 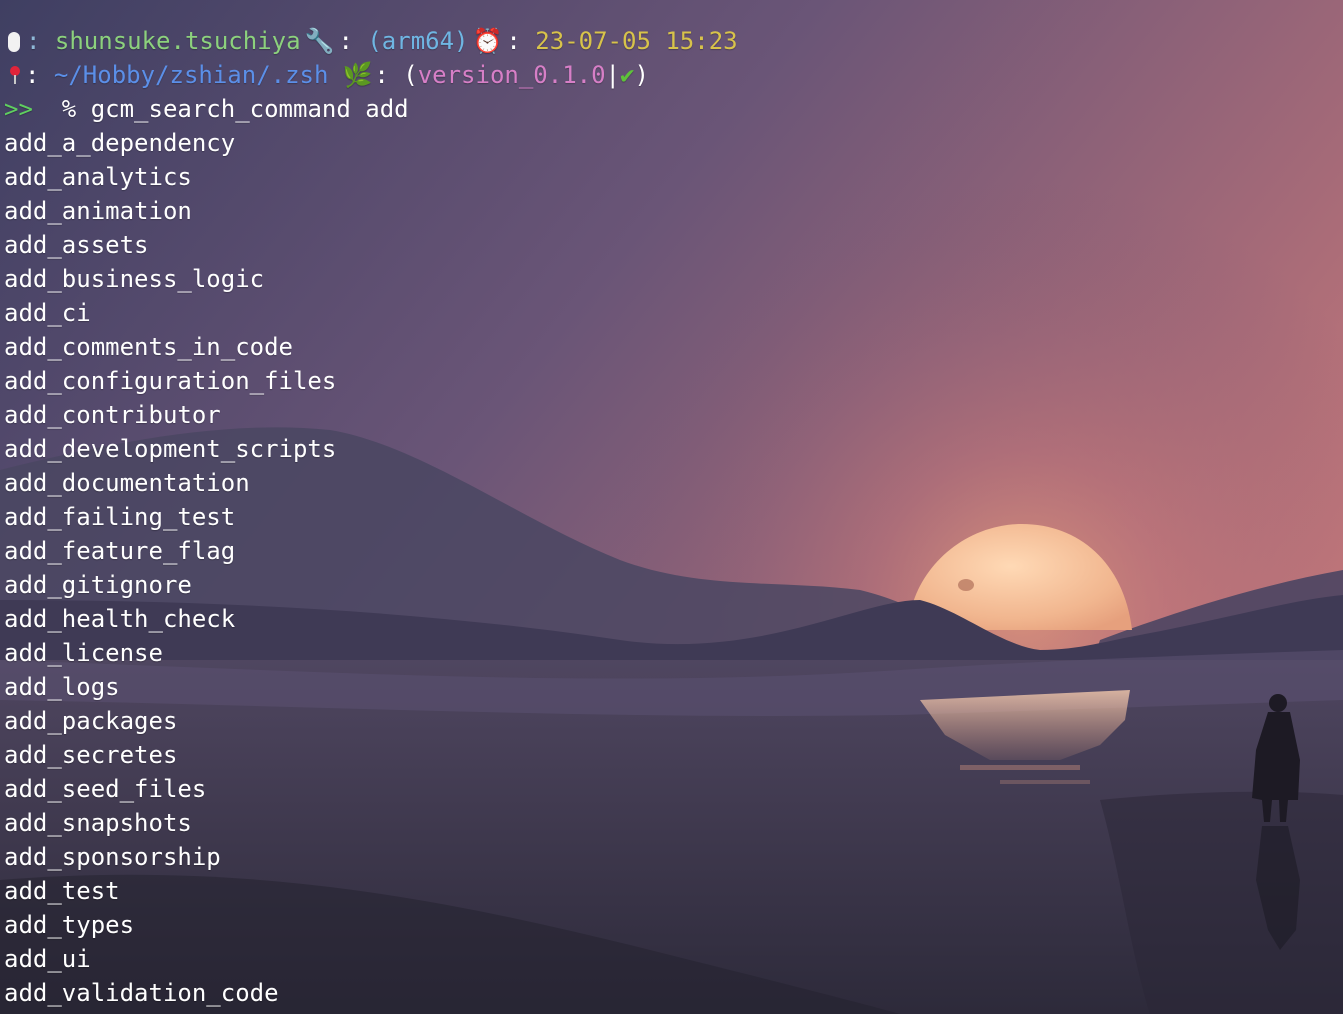 I want to click on datetime: 23-07-05 15:23, so click(x=636, y=41).